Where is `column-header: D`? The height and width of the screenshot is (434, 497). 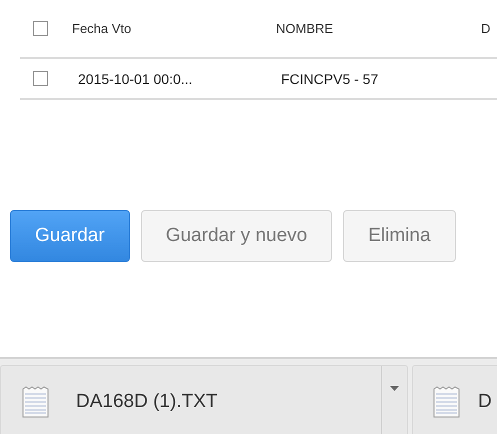 column-header: D is located at coordinates (486, 28).